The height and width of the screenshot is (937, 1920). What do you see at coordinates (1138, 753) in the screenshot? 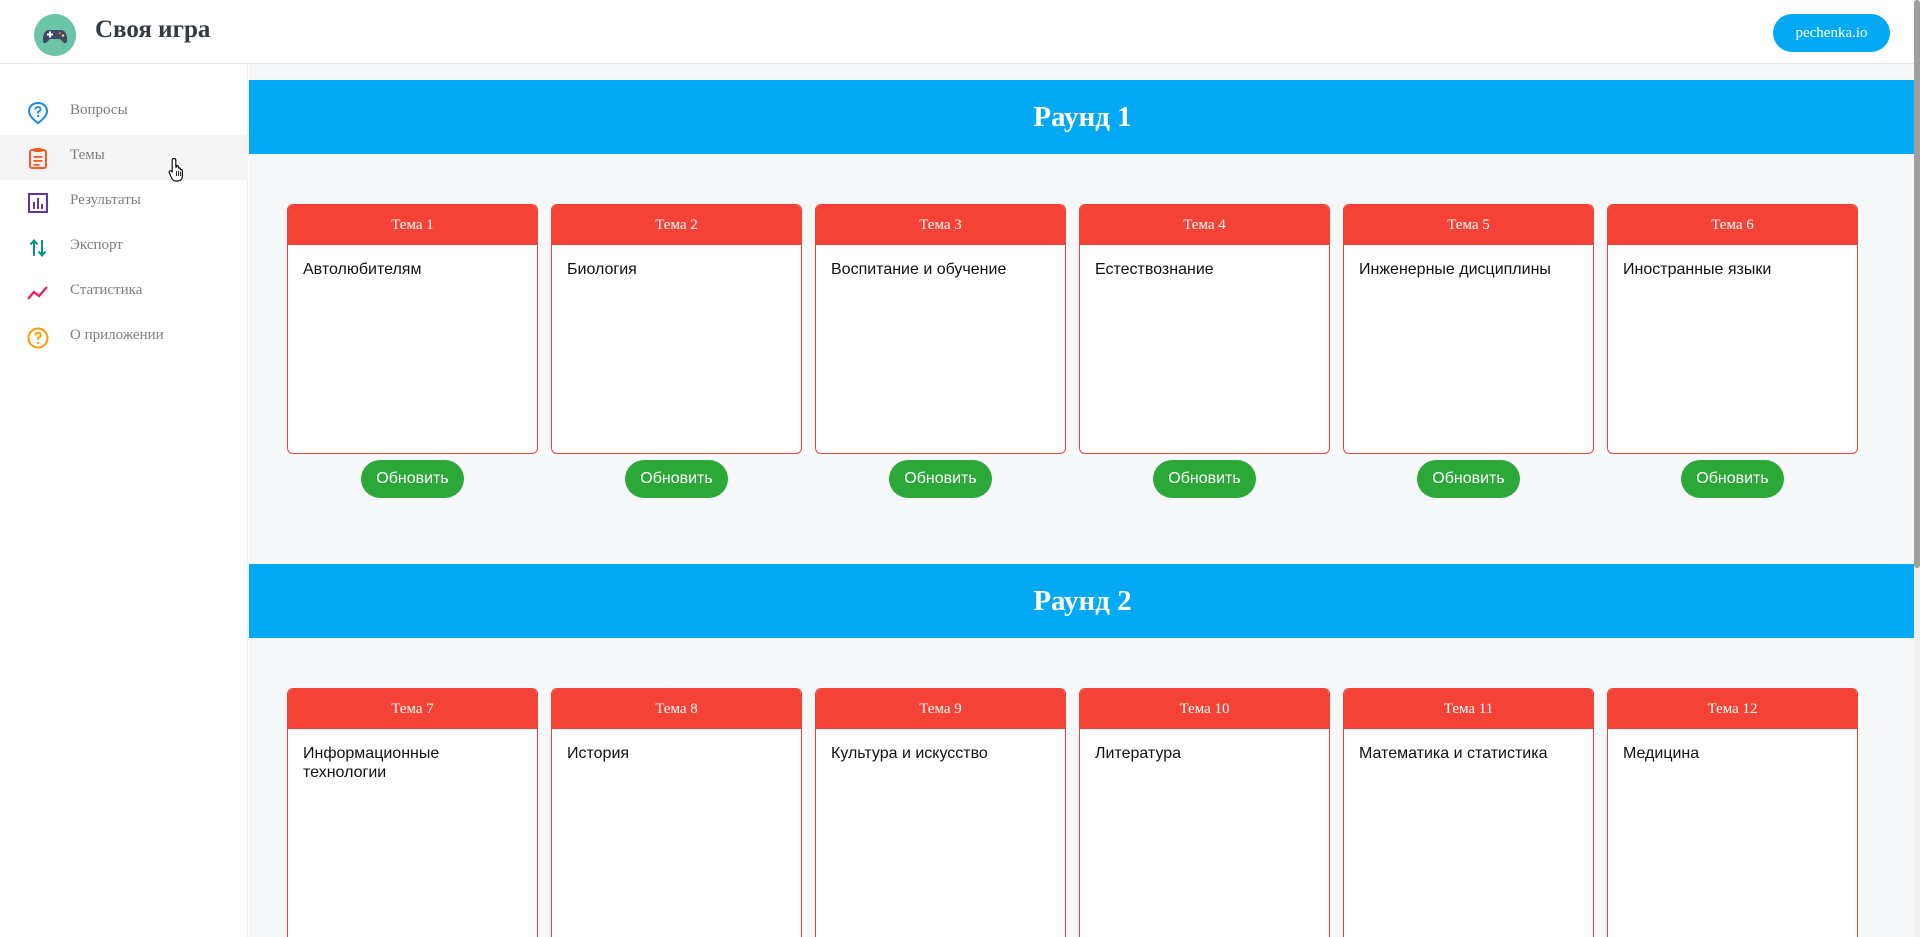
I see `topic-name: Литература` at bounding box center [1138, 753].